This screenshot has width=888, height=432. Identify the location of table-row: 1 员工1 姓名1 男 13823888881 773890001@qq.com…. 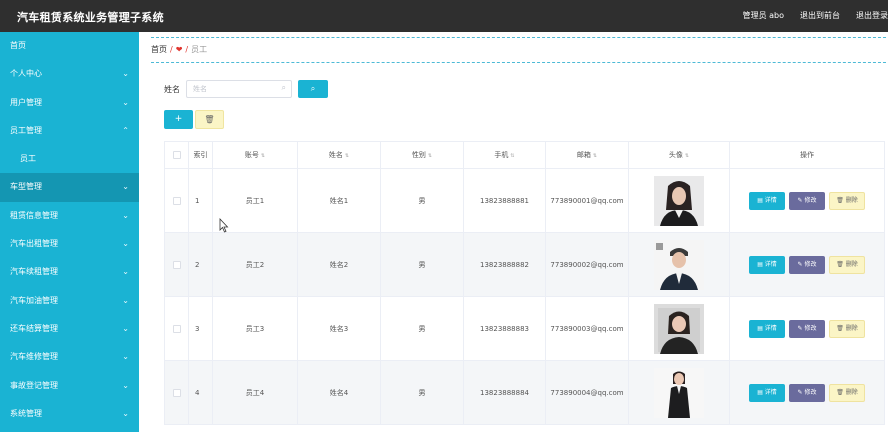
(524, 201).